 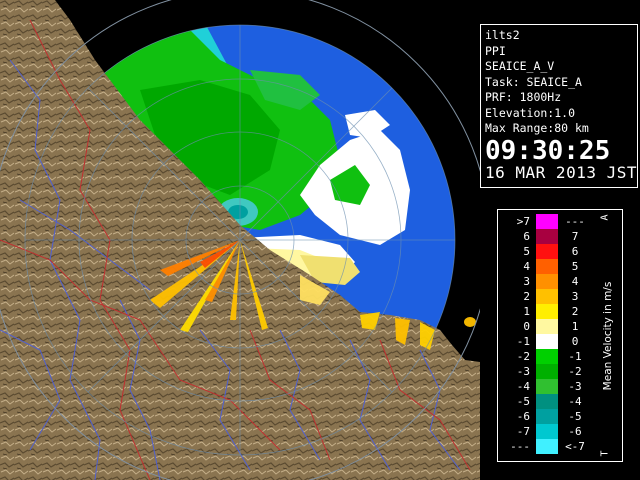 I want to click on legend-upper-label: ---, so click(x=575, y=221).